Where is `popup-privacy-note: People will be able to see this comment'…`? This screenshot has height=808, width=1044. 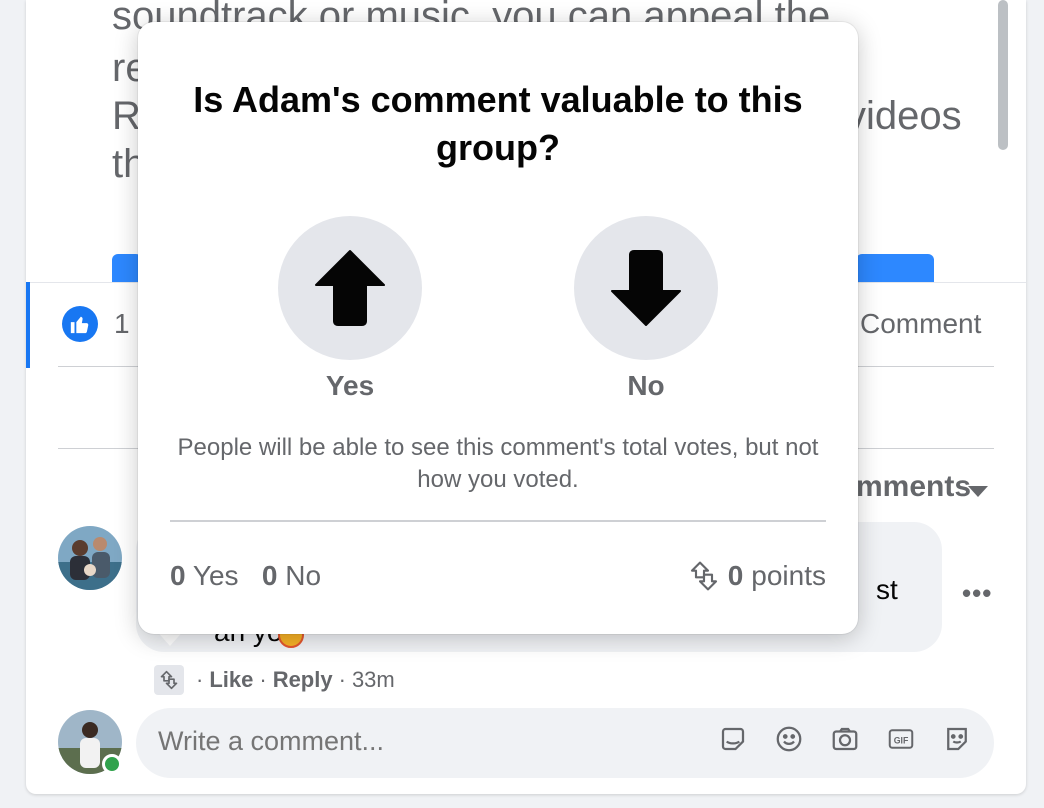
popup-privacy-note: People will be able to see this comment'… is located at coordinates (498, 463).